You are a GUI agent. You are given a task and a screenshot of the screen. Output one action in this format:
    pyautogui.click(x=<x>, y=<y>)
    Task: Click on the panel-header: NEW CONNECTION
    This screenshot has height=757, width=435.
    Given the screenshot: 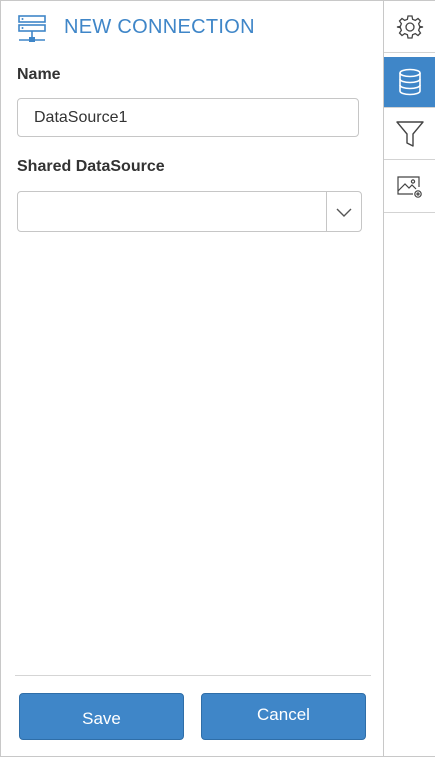 What is the action you would take?
    pyautogui.click(x=192, y=29)
    